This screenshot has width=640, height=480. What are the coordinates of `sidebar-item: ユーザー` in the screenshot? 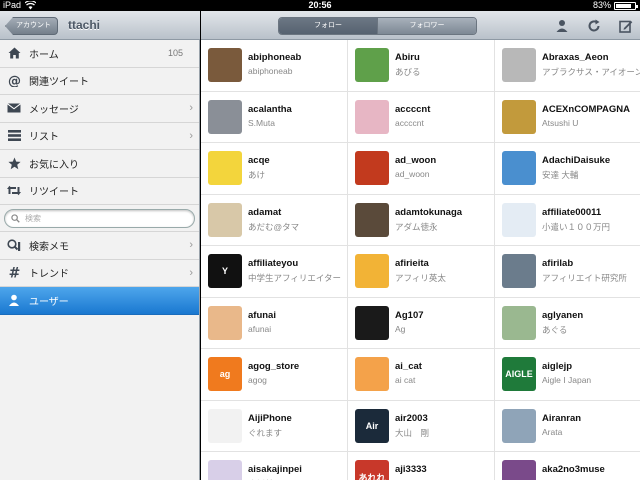 It's located at (99, 301).